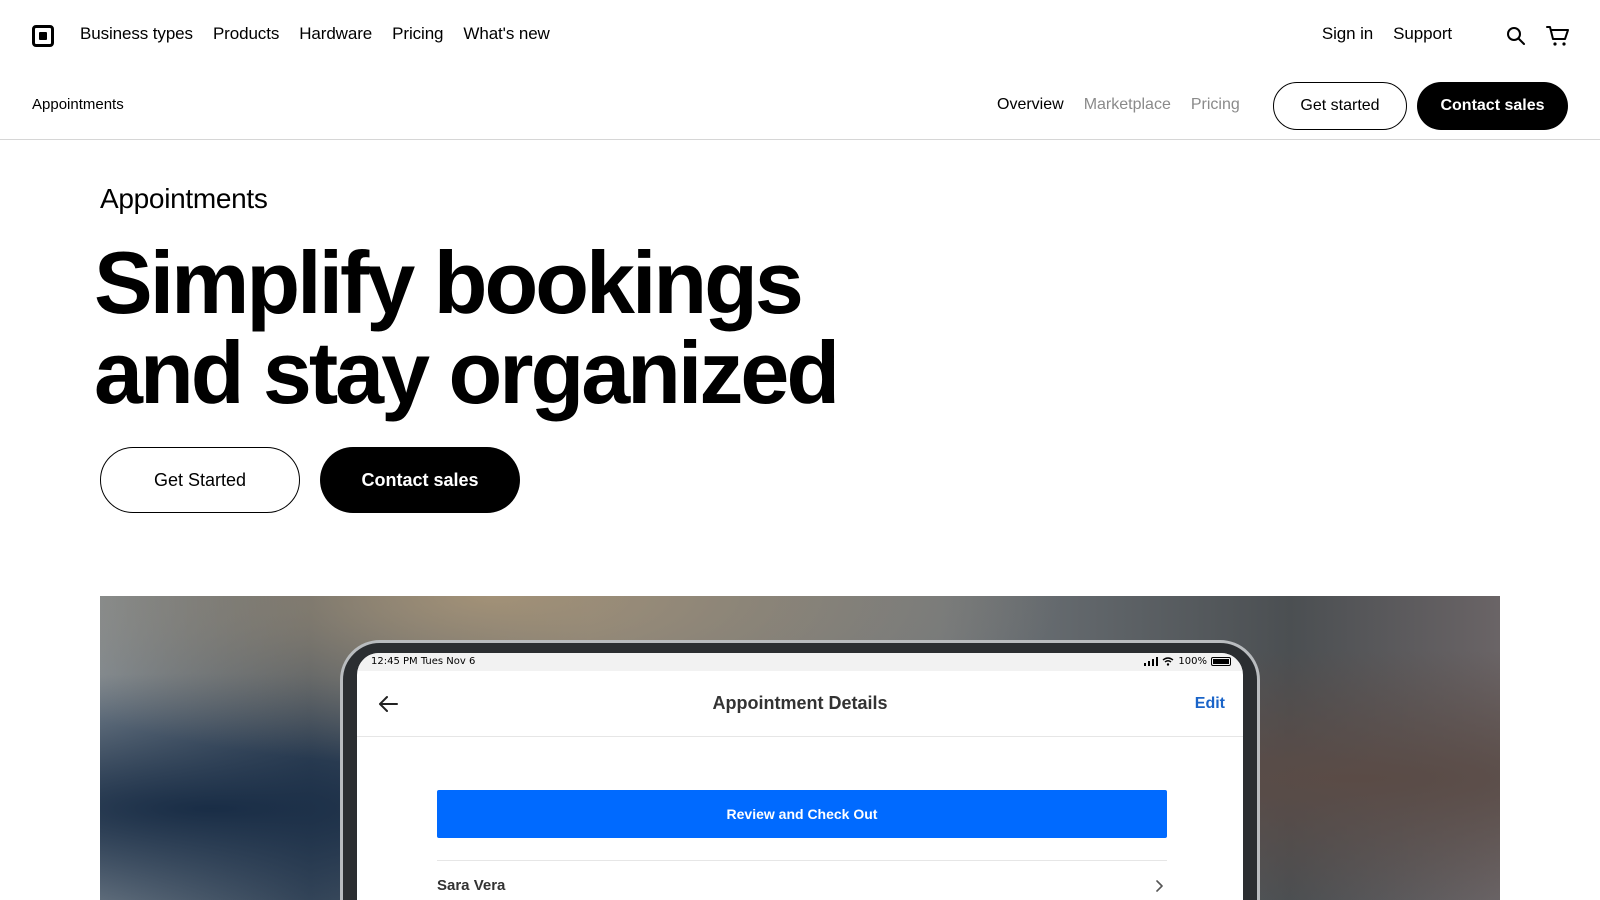  What do you see at coordinates (1192, 661) in the screenshot?
I see `battery-percent: 100%` at bounding box center [1192, 661].